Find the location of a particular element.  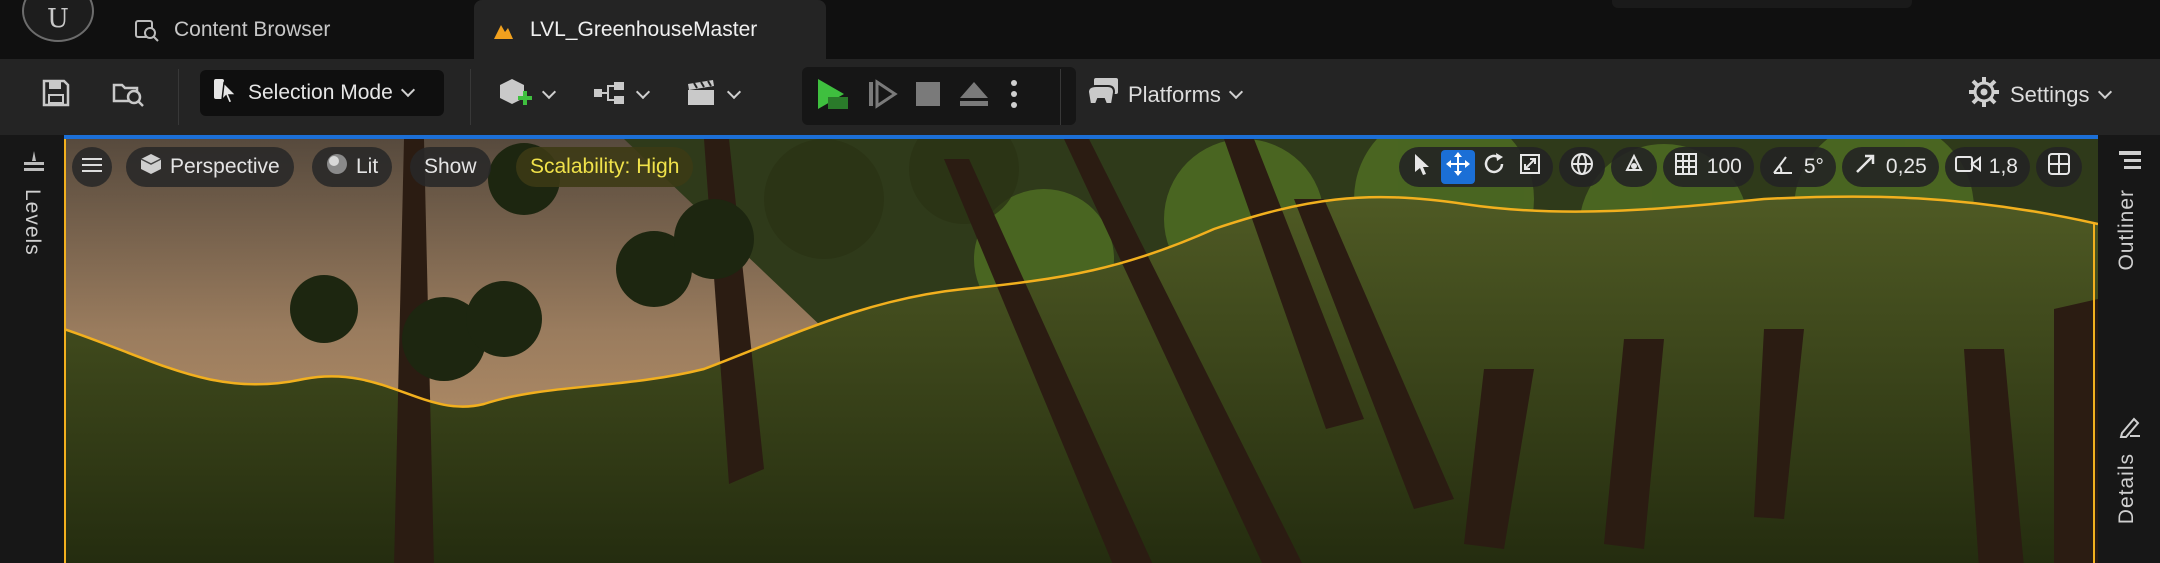

tab-label: Content Browser is located at coordinates (252, 29).